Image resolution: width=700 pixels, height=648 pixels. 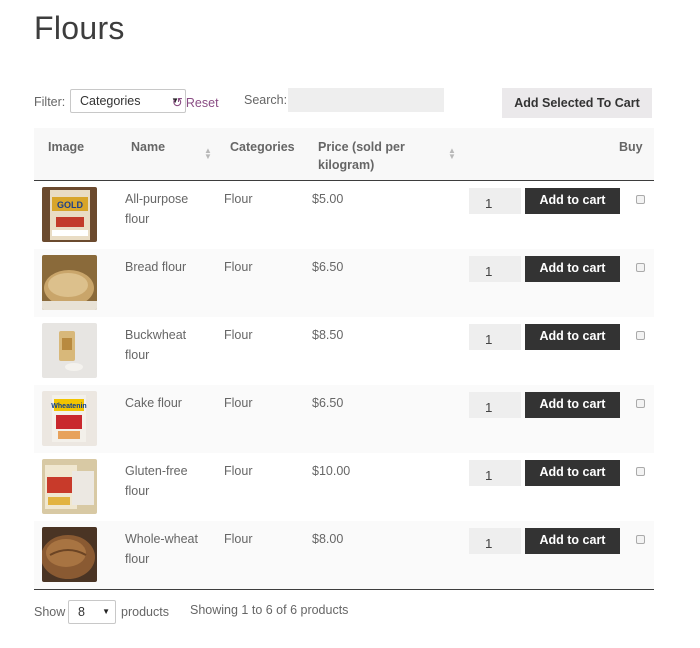 What do you see at coordinates (177, 102) in the screenshot?
I see `reset-icon: ↺` at bounding box center [177, 102].